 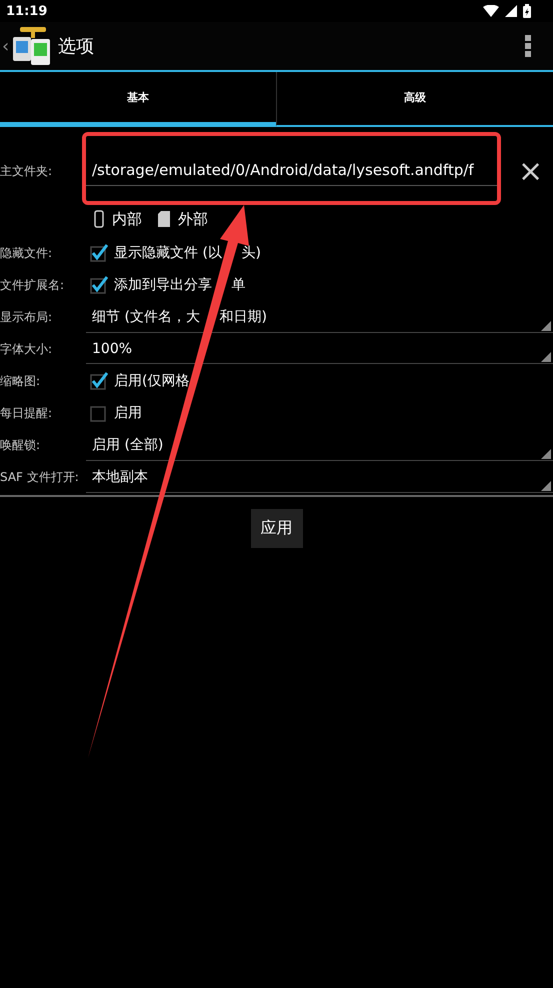 What do you see at coordinates (414, 99) in the screenshot?
I see `tab: 高级` at bounding box center [414, 99].